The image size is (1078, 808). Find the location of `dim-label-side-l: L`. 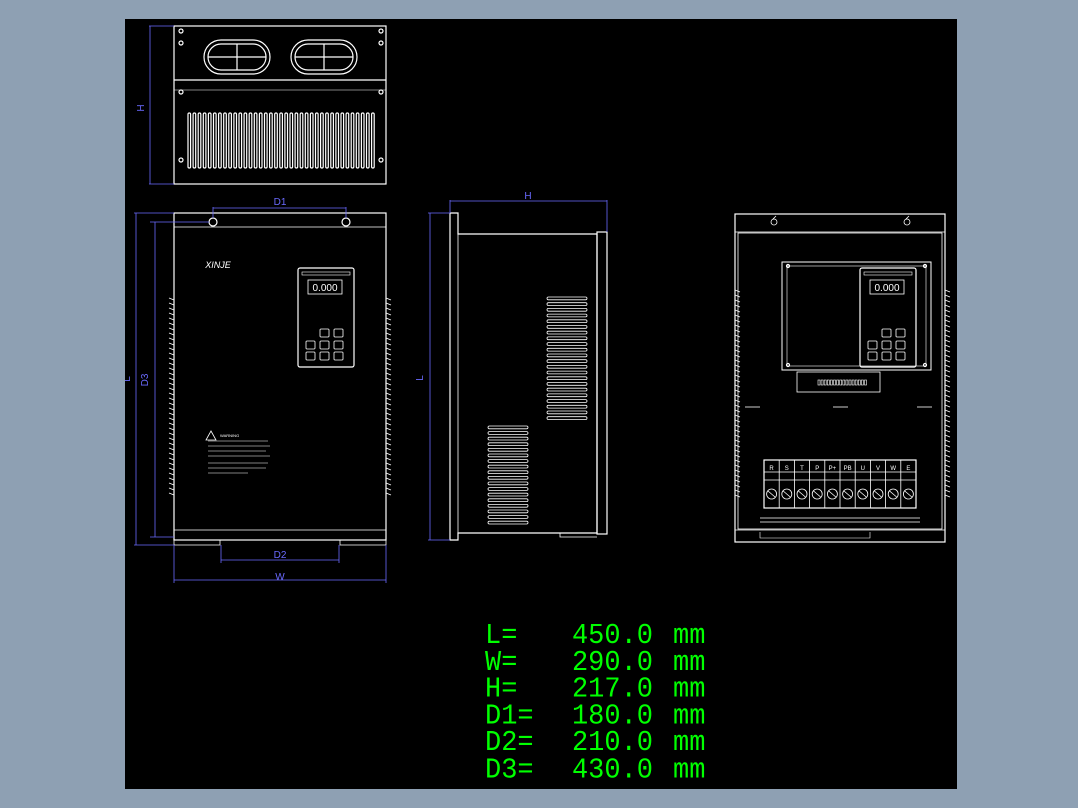

dim-label-side-l: L is located at coordinates (420, 378).